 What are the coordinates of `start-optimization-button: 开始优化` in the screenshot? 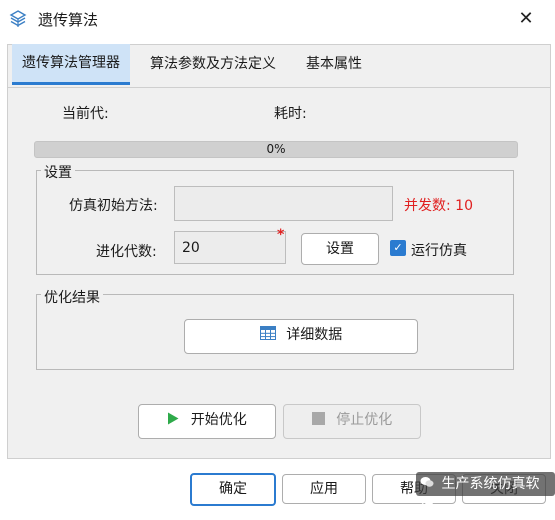 It's located at (207, 421).